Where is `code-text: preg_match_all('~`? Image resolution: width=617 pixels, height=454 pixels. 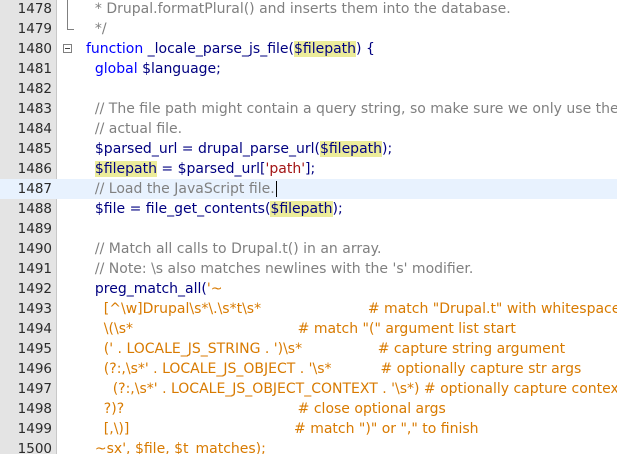
code-text: preg_match_all('~ is located at coordinates (154, 289).